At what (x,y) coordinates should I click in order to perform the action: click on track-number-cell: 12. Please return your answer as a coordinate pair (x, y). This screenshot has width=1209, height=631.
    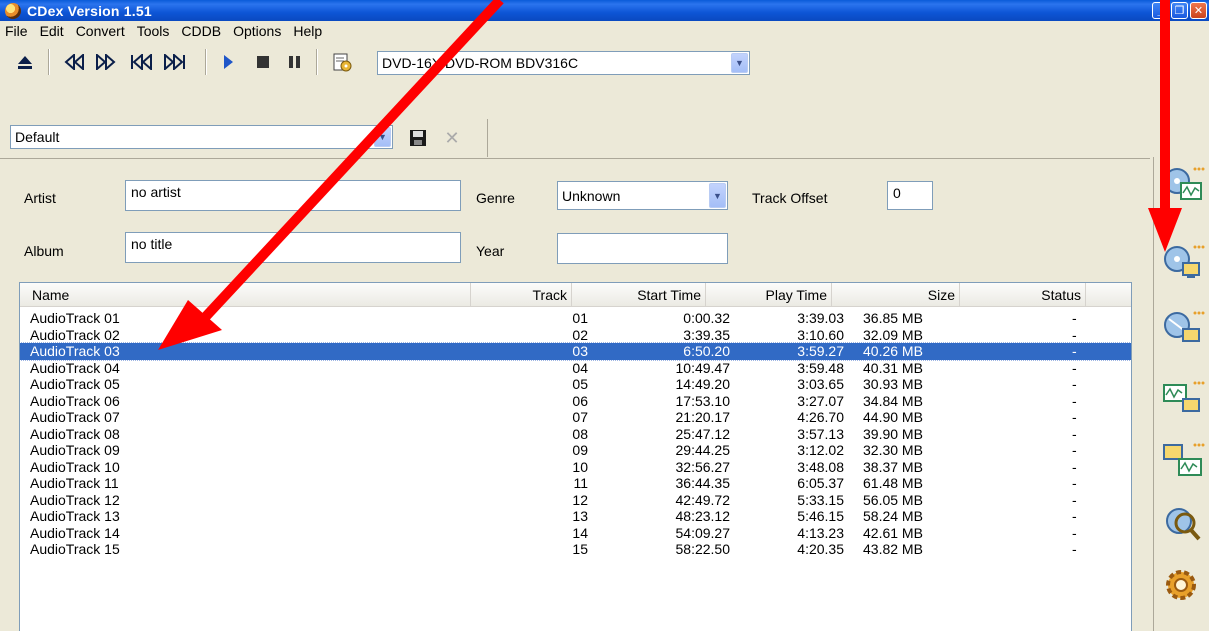
    Looking at the image, I should click on (580, 499).